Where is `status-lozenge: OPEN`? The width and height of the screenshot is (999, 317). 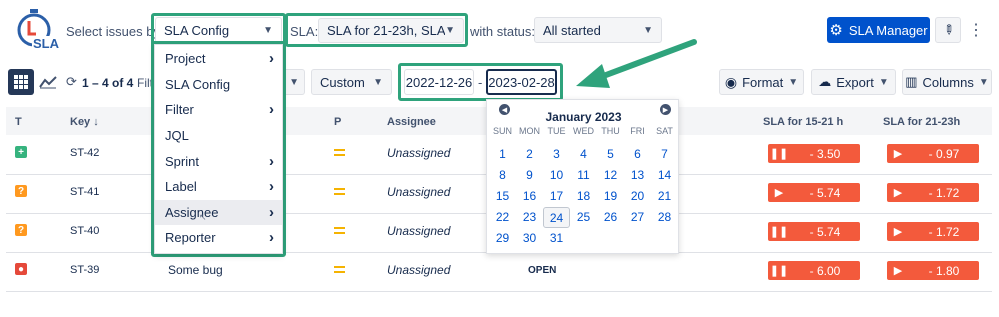
status-lozenge: OPEN is located at coordinates (542, 270).